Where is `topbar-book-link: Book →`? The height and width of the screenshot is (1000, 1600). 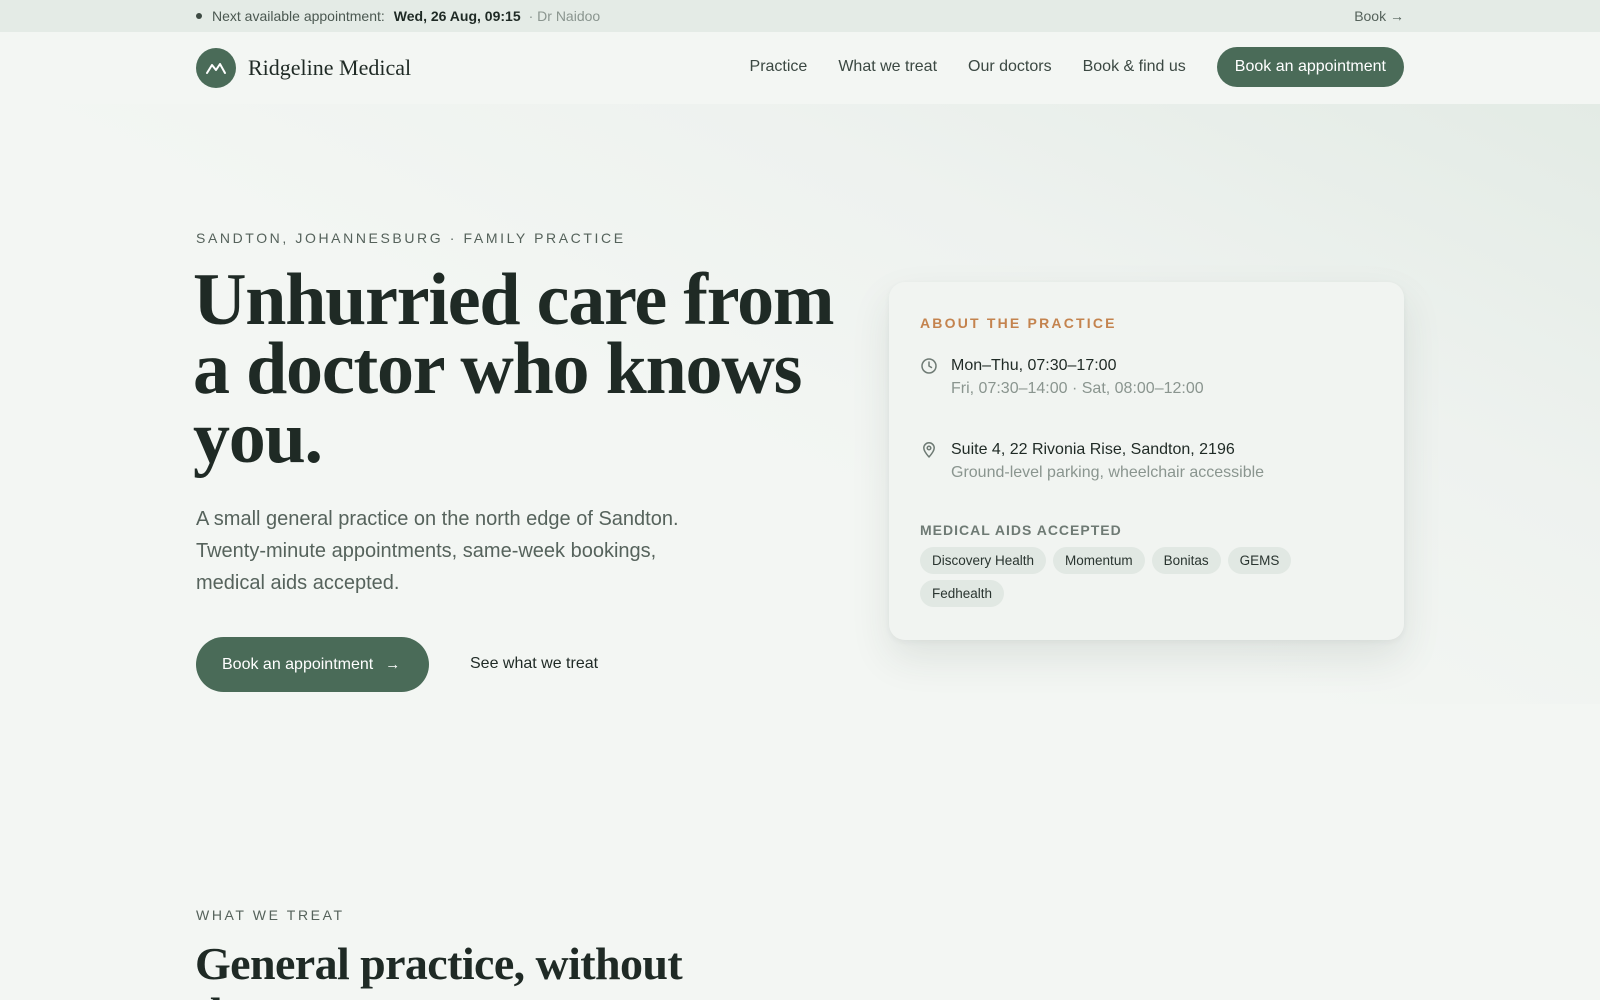
topbar-book-link: Book → is located at coordinates (1379, 16).